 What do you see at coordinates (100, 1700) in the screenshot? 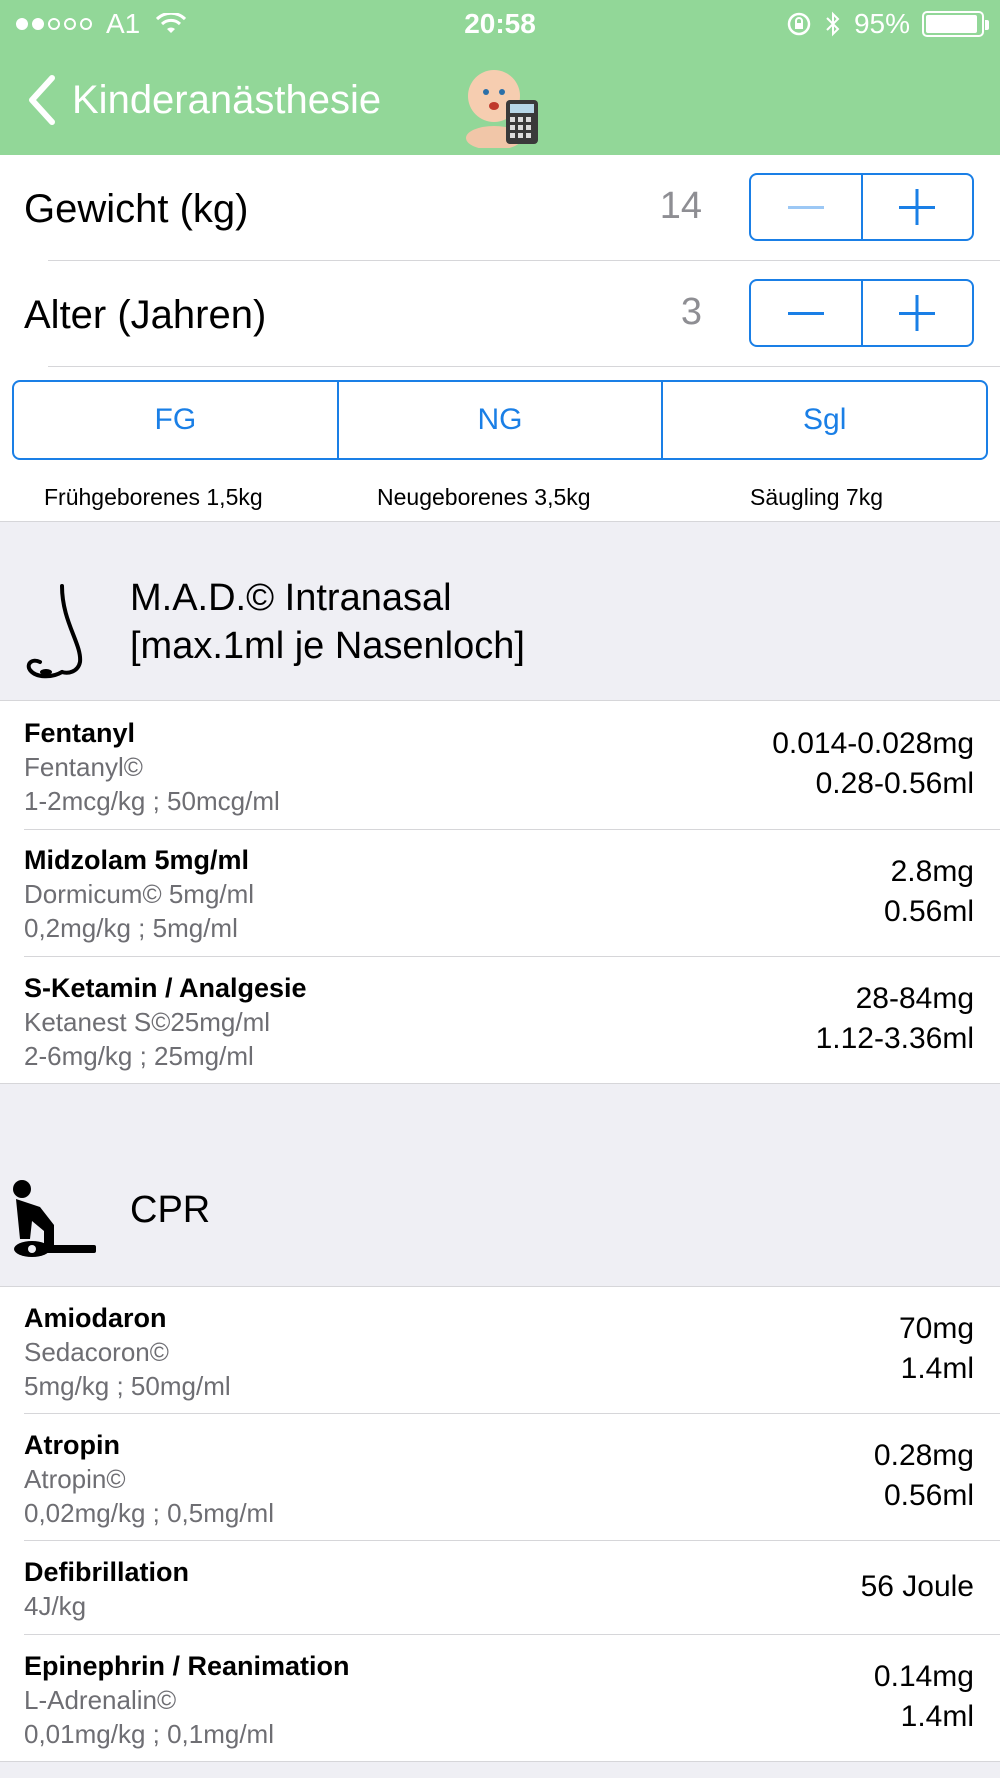
I see `drug-brand: L-Adrenalin©` at bounding box center [100, 1700].